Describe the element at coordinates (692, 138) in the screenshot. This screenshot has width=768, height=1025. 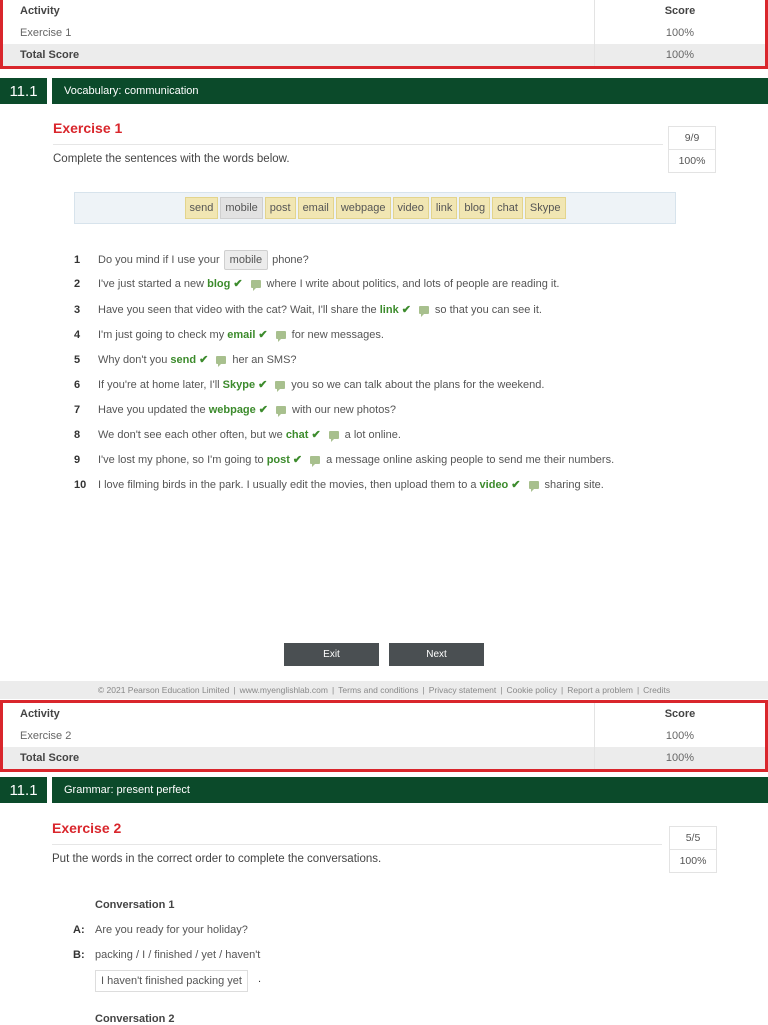
I see `score-fraction: 9/9` at that location.